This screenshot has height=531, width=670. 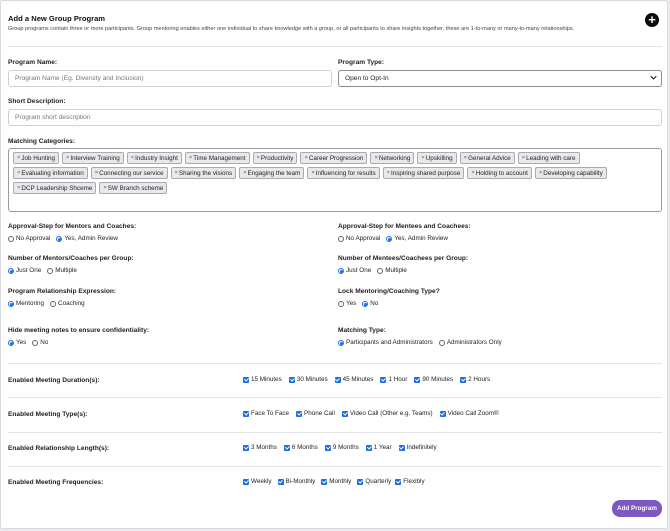 What do you see at coordinates (652, 20) in the screenshot?
I see `add-circle-icon: +` at bounding box center [652, 20].